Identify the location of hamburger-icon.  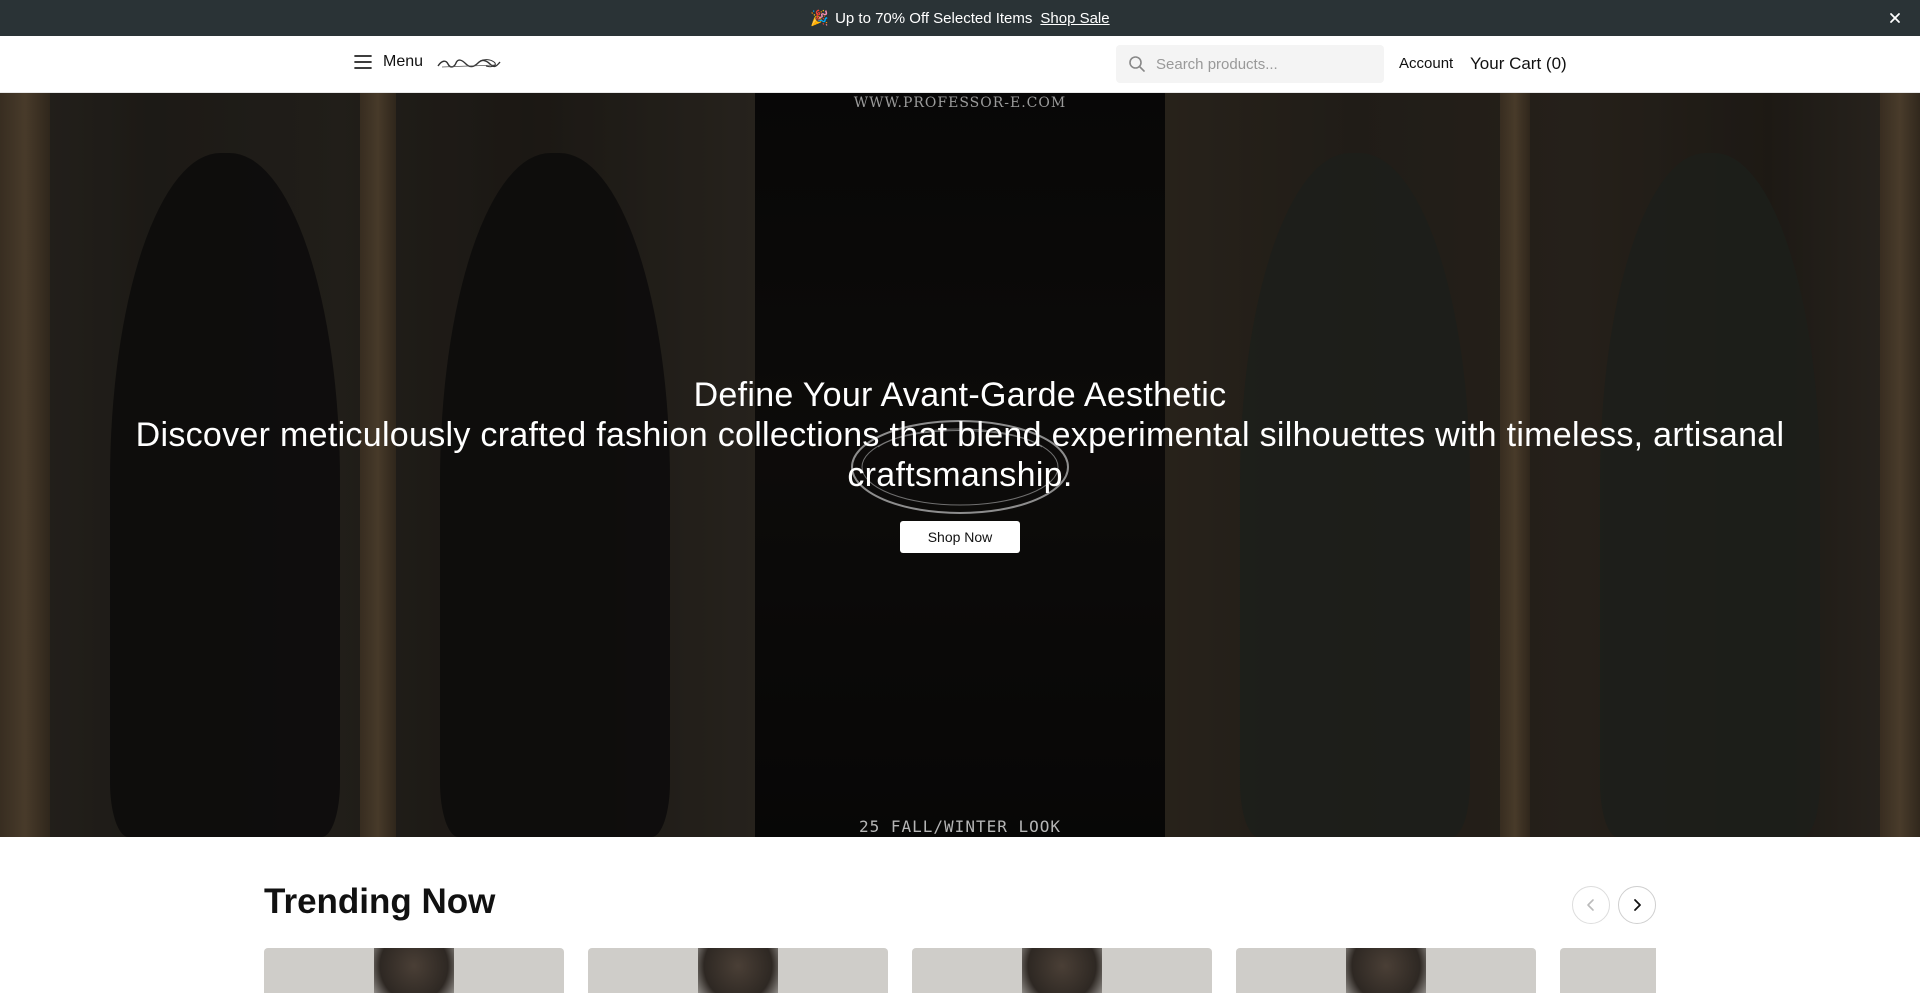
(363, 62).